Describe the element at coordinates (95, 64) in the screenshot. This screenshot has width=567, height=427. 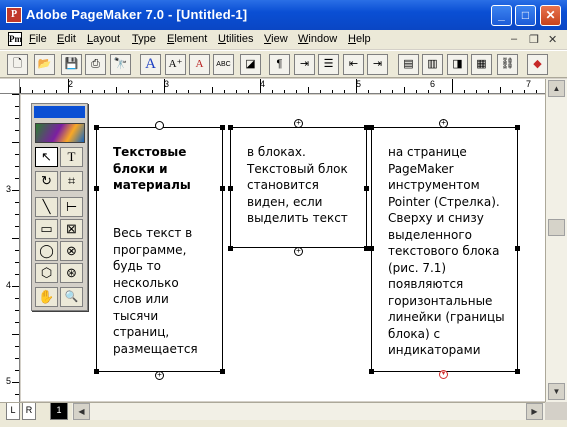
I see `print-icon: ⎙` at that location.